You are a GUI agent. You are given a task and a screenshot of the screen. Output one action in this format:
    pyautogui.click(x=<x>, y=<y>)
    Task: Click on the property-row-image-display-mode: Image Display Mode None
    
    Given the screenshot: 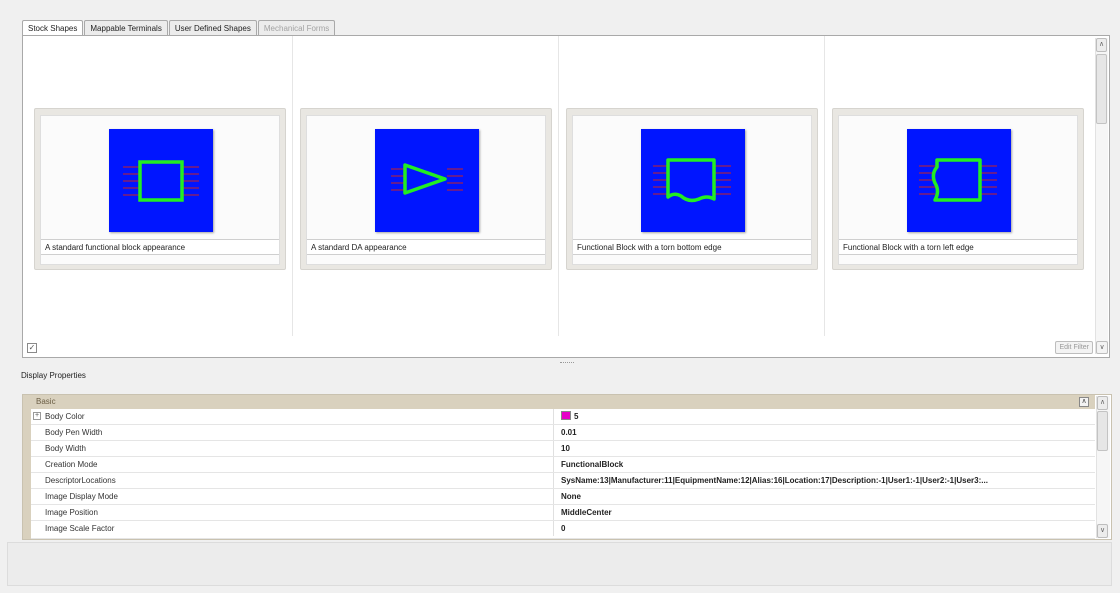 What is the action you would take?
    pyautogui.click(x=563, y=497)
    